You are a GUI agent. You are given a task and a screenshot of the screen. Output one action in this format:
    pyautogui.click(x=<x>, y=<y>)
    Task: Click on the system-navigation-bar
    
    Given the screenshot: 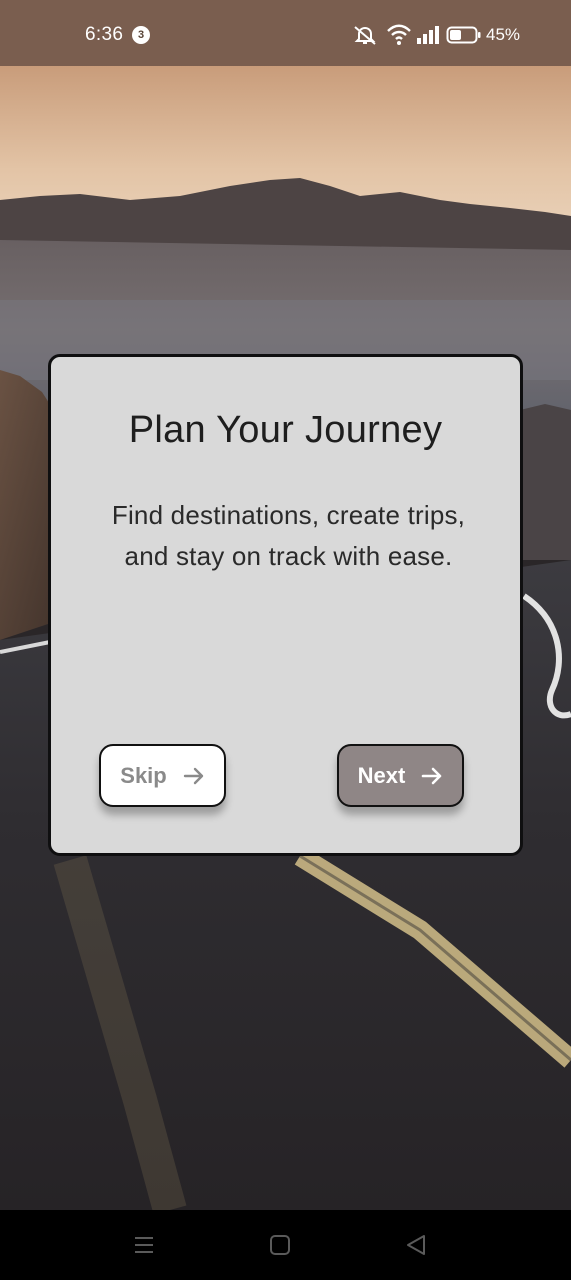 What is the action you would take?
    pyautogui.click(x=285, y=1245)
    